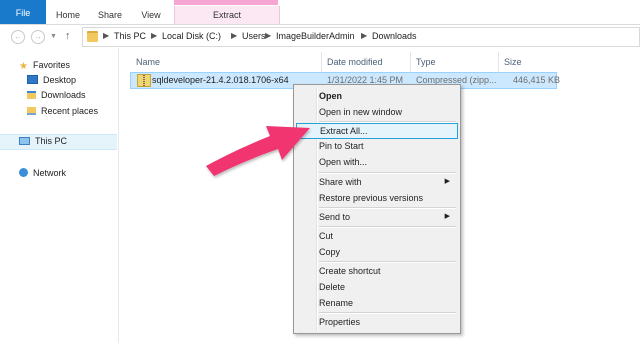 Image resolution: width=640 pixels, height=343 pixels. I want to click on nav-item-network: Network, so click(42, 173).